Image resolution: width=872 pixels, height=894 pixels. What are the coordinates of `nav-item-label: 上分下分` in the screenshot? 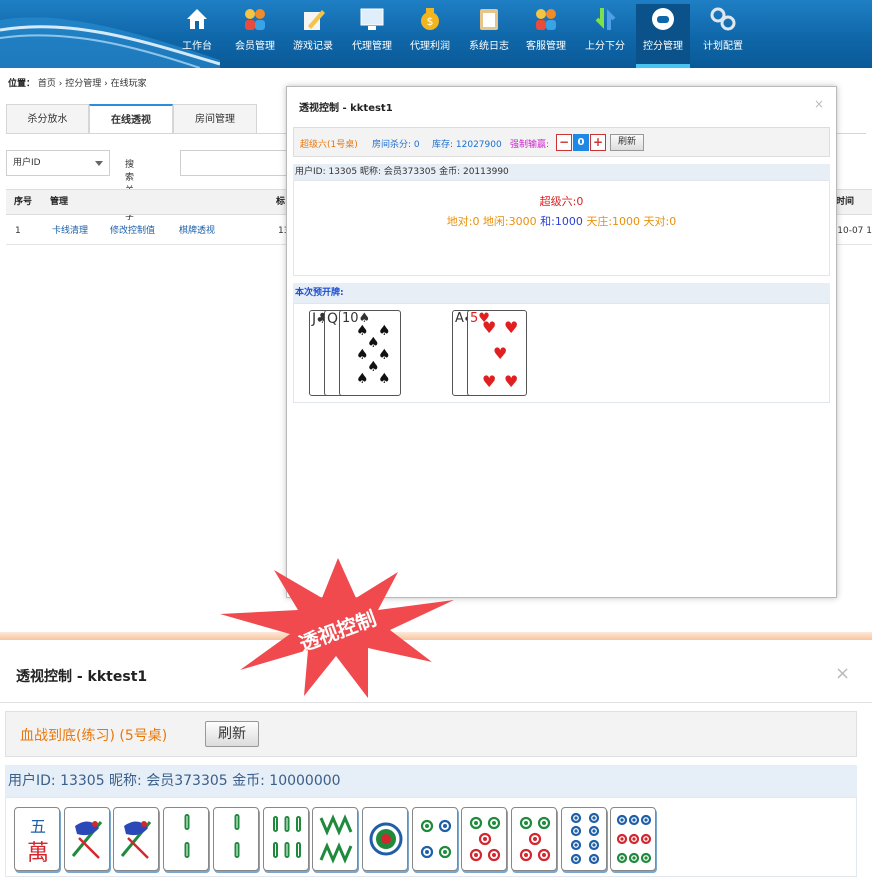 It's located at (605, 46).